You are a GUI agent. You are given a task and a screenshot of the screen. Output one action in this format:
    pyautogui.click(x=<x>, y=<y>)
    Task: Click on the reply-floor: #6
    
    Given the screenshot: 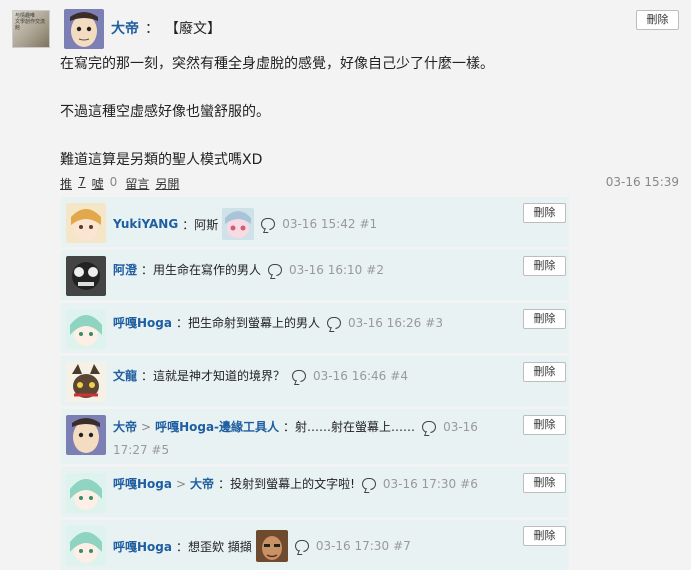 What is the action you would take?
    pyautogui.click(x=469, y=483)
    